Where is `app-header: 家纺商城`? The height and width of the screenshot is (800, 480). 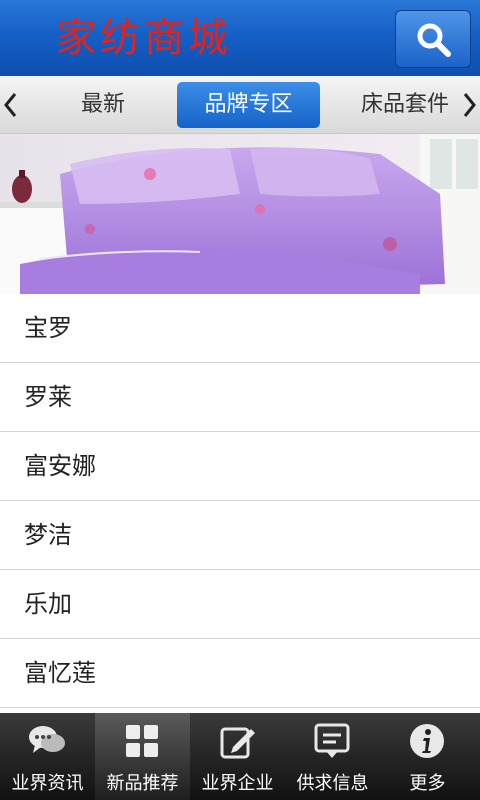
app-header: 家纺商城 is located at coordinates (240, 38).